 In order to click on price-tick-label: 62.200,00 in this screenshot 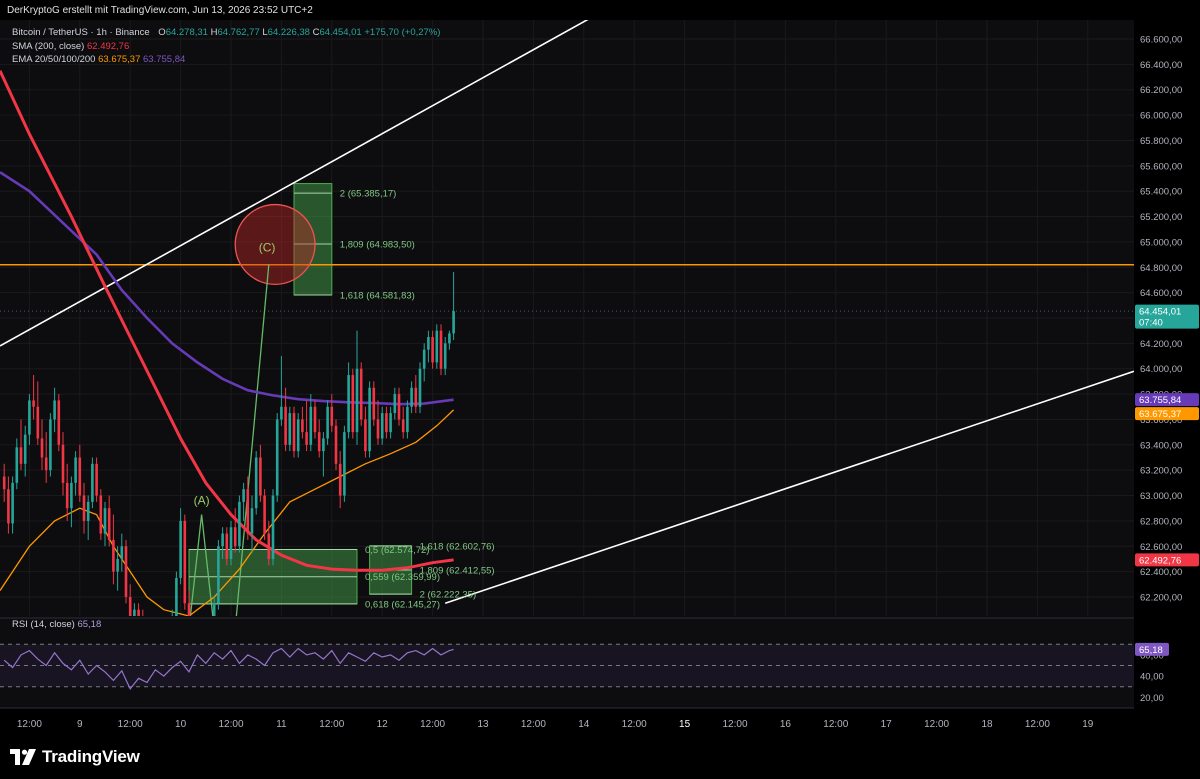, I will do `click(1161, 597)`.